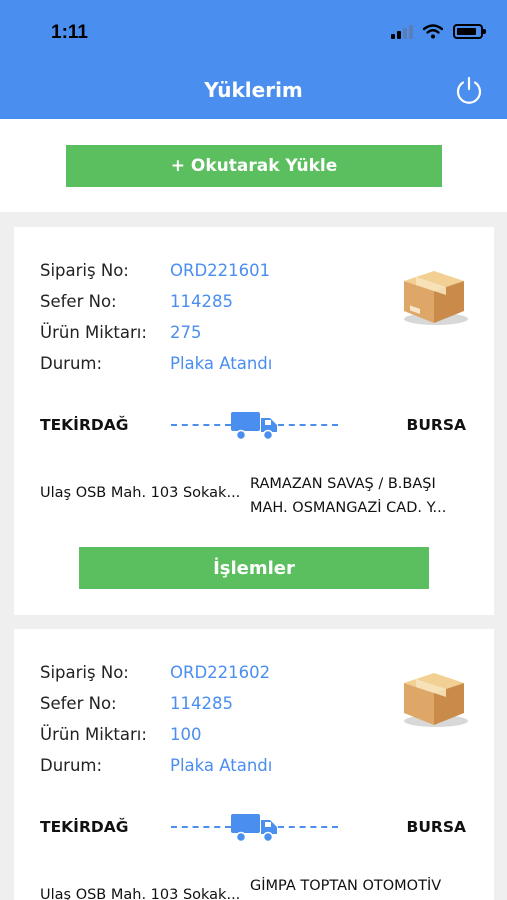 The height and width of the screenshot is (900, 507). What do you see at coordinates (186, 734) in the screenshot?
I see `quantity-value: 100` at bounding box center [186, 734].